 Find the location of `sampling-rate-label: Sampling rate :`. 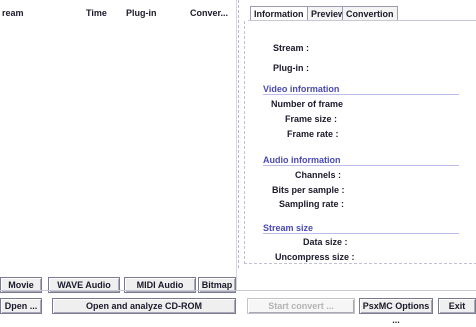

sampling-rate-label: Sampling rate : is located at coordinates (312, 204).